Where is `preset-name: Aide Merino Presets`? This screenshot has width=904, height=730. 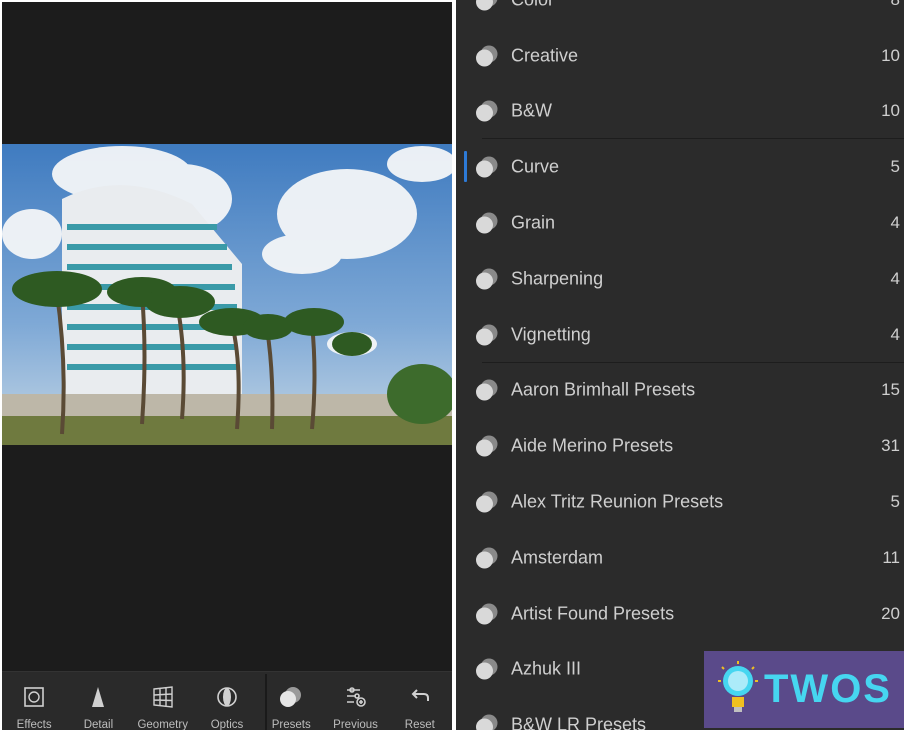 preset-name: Aide Merino Presets is located at coordinates (592, 445).